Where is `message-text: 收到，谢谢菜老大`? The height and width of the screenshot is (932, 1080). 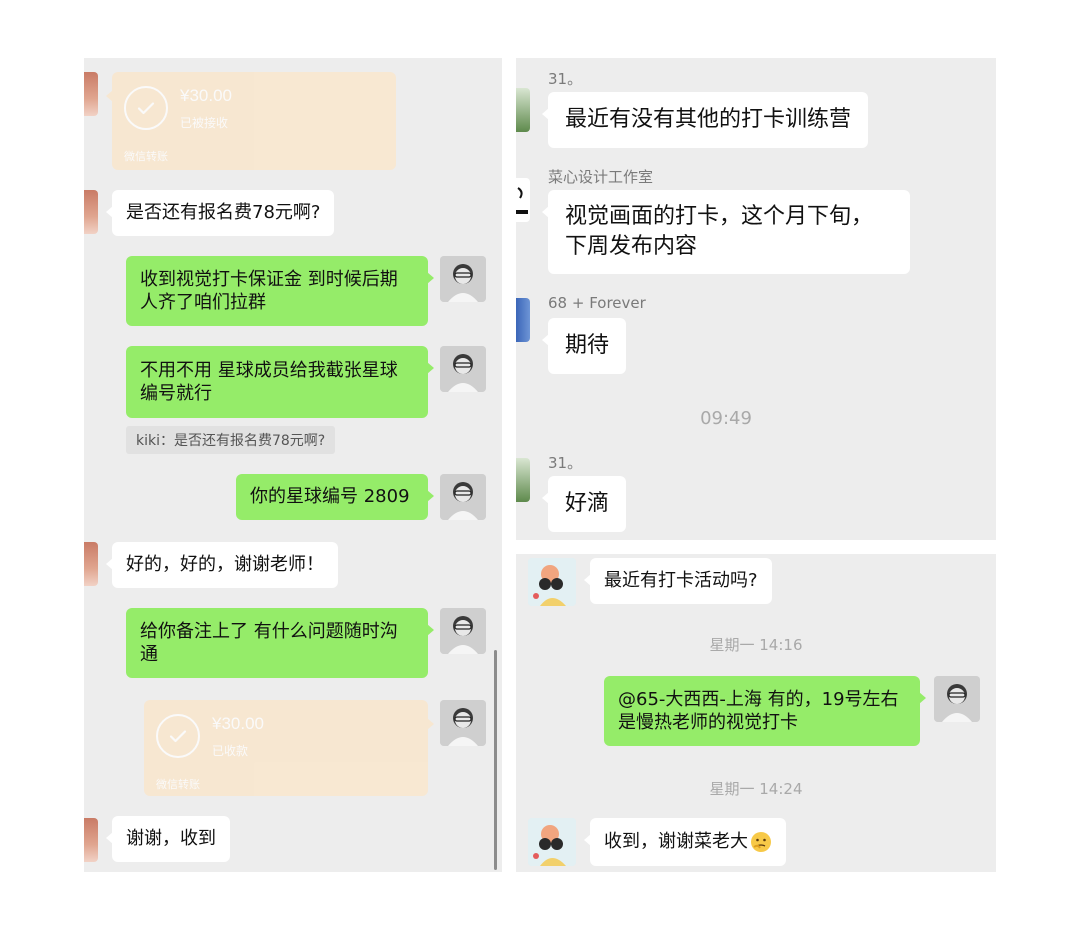
message-text: 收到，谢谢菜老大 is located at coordinates (676, 842).